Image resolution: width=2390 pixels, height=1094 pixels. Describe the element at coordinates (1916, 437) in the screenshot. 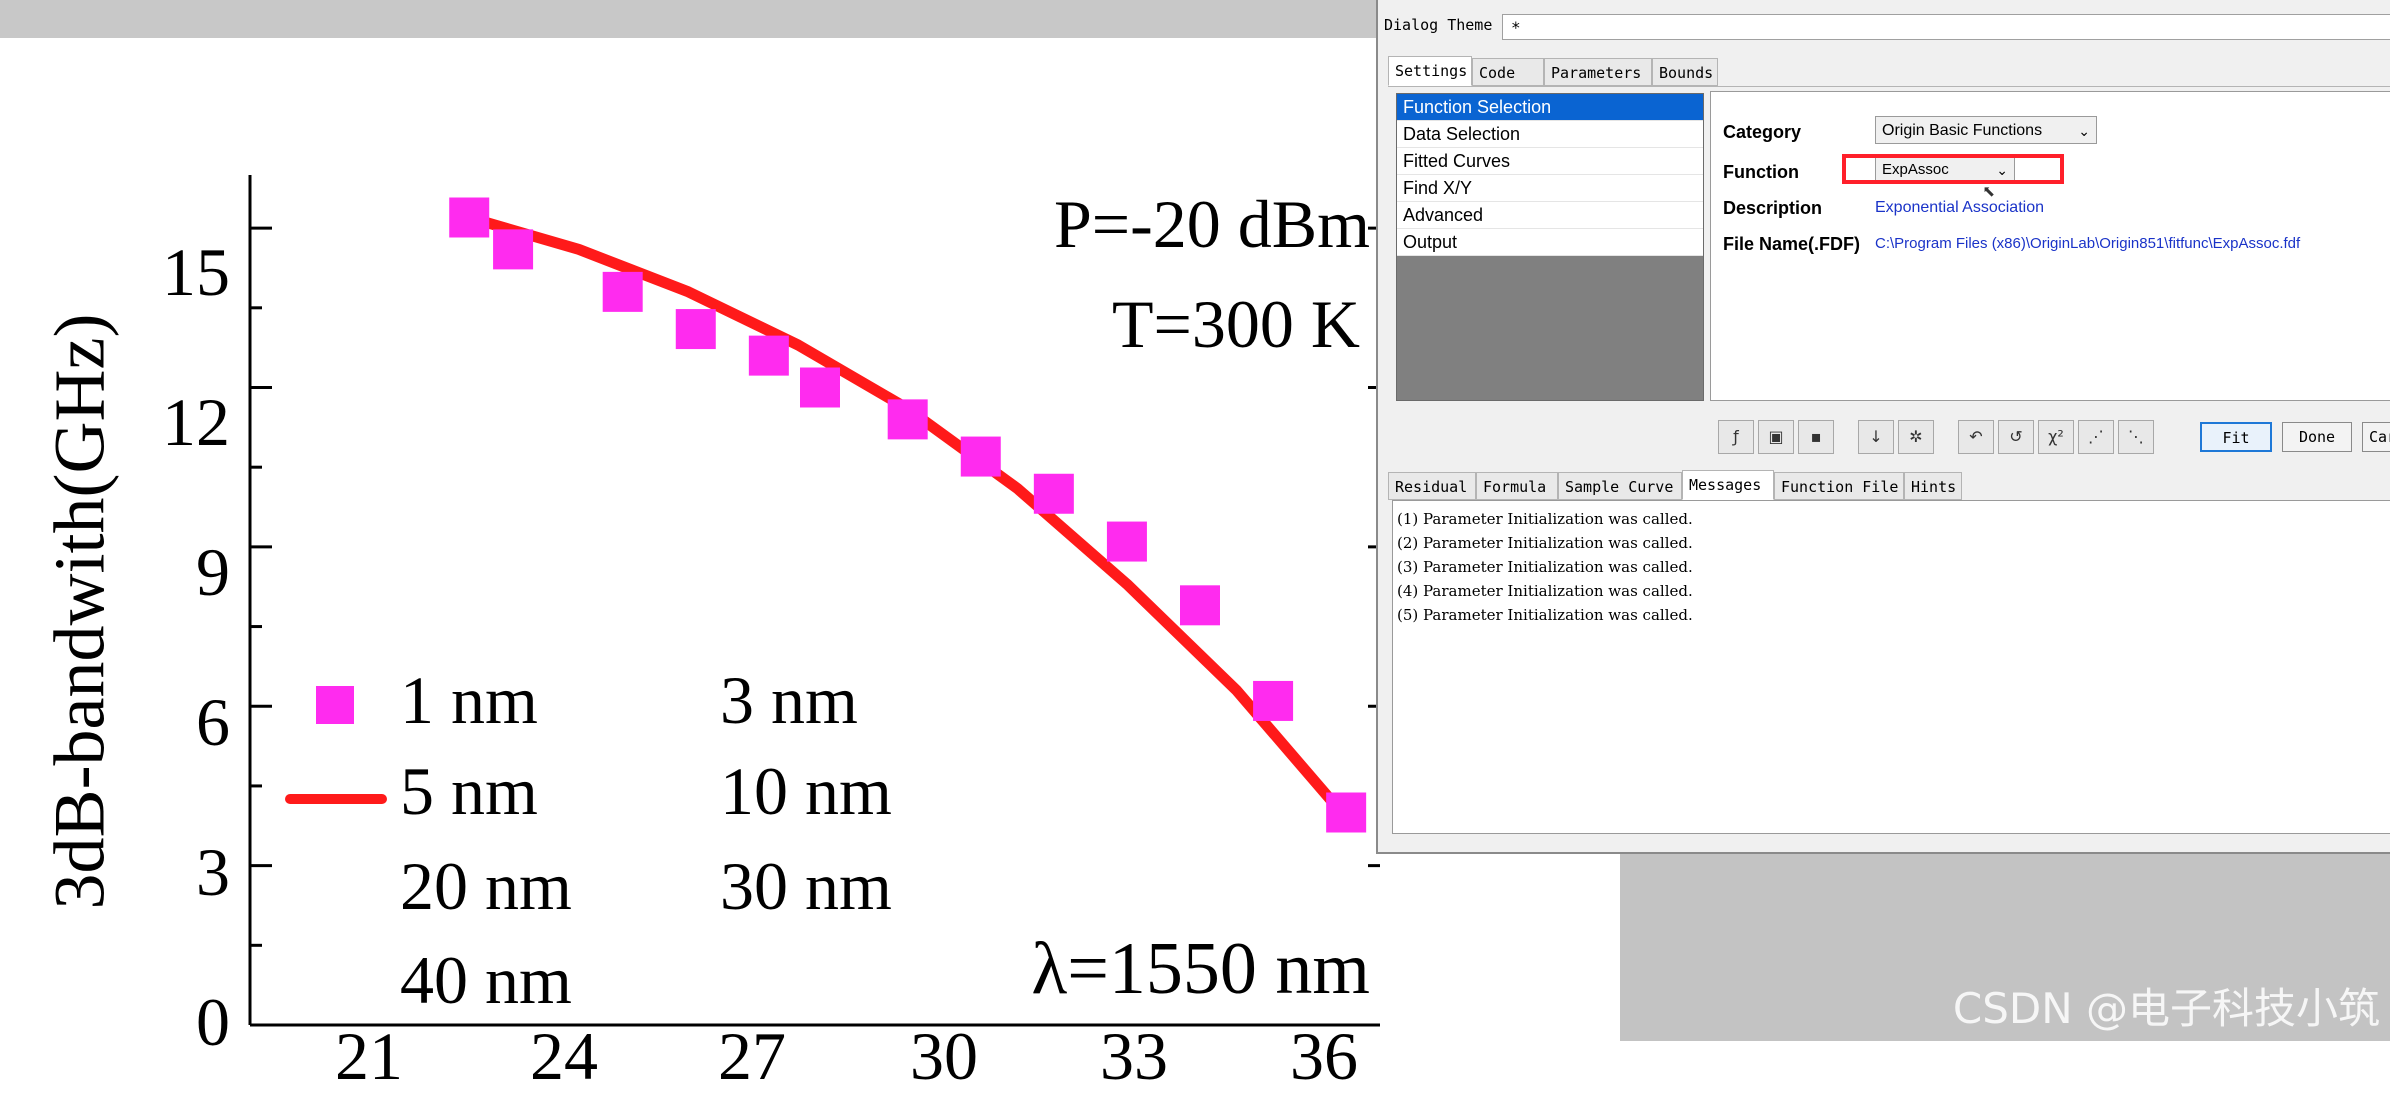

I see `parameters-icon: ✲` at that location.